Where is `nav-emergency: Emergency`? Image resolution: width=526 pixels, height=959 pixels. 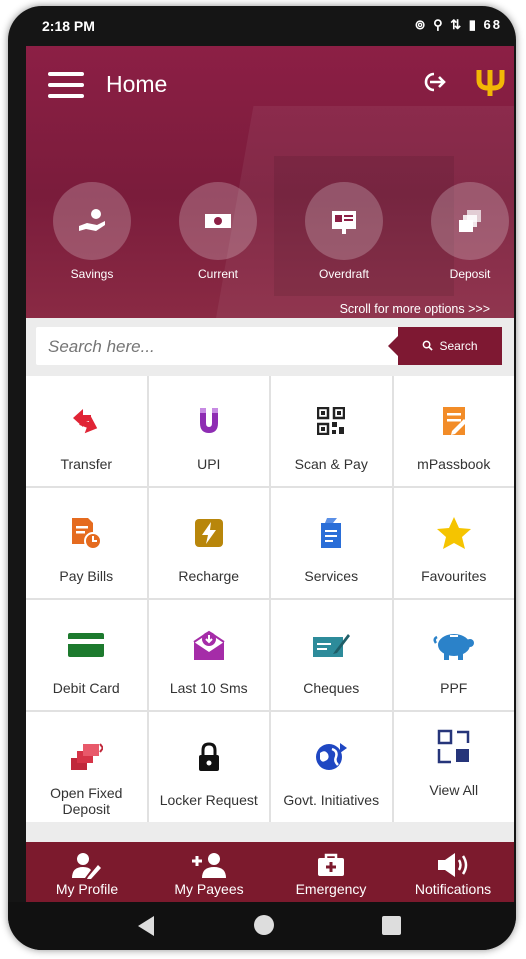 nav-emergency: Emergency is located at coordinates (331, 872).